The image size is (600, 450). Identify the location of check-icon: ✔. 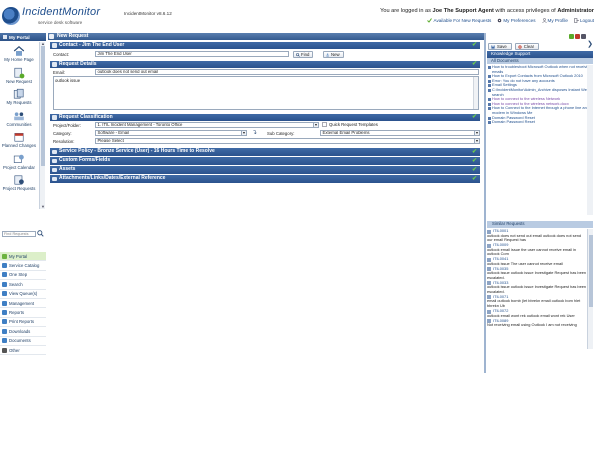
(474, 169).